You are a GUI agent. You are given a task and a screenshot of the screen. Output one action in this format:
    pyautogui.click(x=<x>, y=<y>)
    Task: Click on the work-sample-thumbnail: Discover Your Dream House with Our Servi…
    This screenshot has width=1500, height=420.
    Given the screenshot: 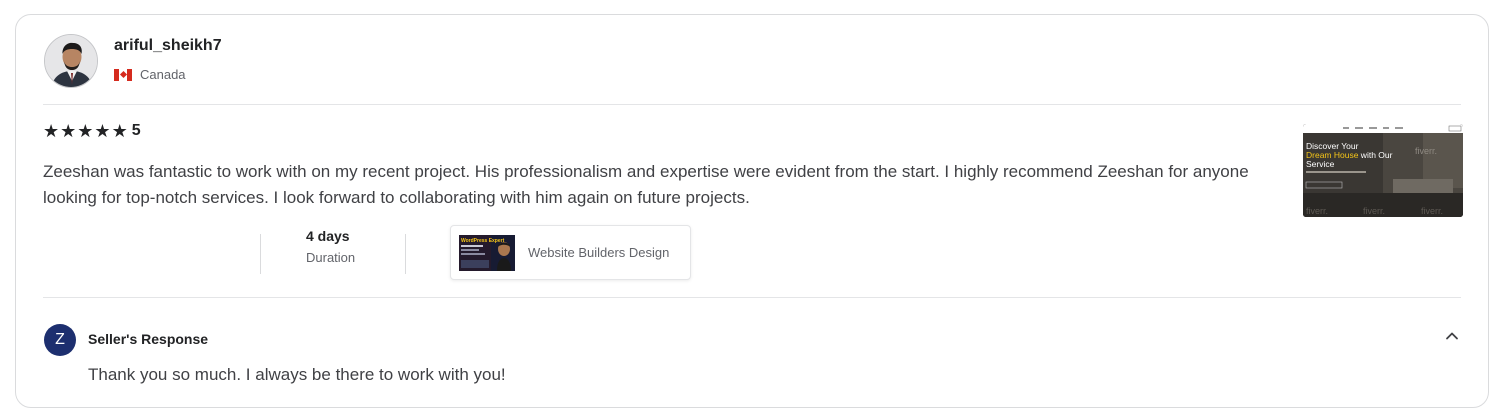 What is the action you would take?
    pyautogui.click(x=1383, y=170)
    